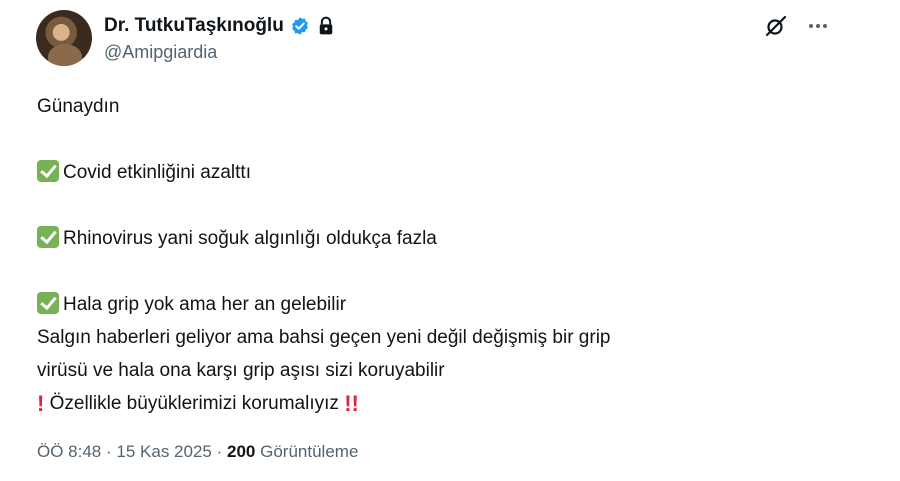 The width and height of the screenshot is (900, 481). What do you see at coordinates (447, 403) in the screenshot?
I see `tweet-warning-line: ! Özellikle büyüklerimizi korumalıyız !!` at bounding box center [447, 403].